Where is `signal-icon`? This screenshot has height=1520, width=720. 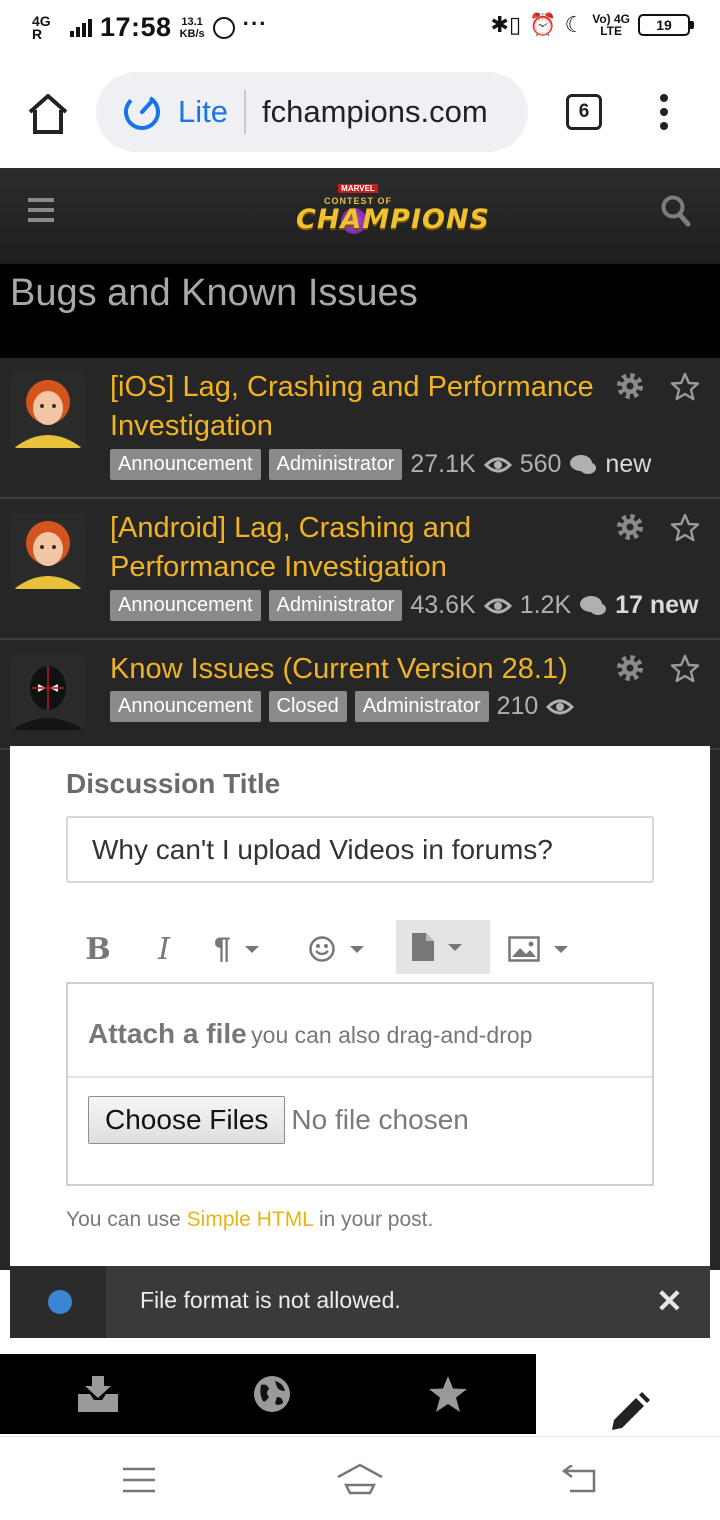
signal-icon is located at coordinates (81, 27).